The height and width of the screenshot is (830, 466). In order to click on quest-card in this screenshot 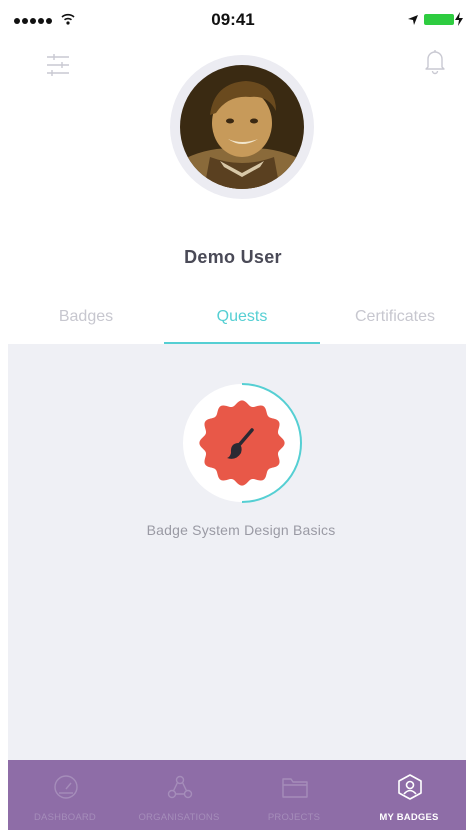, I will do `click(242, 443)`.